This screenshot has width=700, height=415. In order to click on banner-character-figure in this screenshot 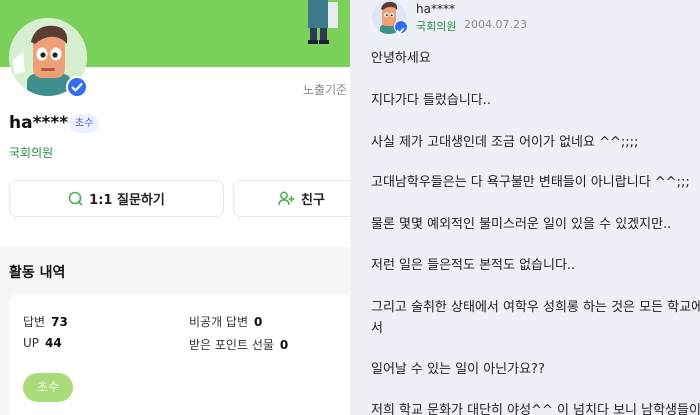, I will do `click(323, 22)`.